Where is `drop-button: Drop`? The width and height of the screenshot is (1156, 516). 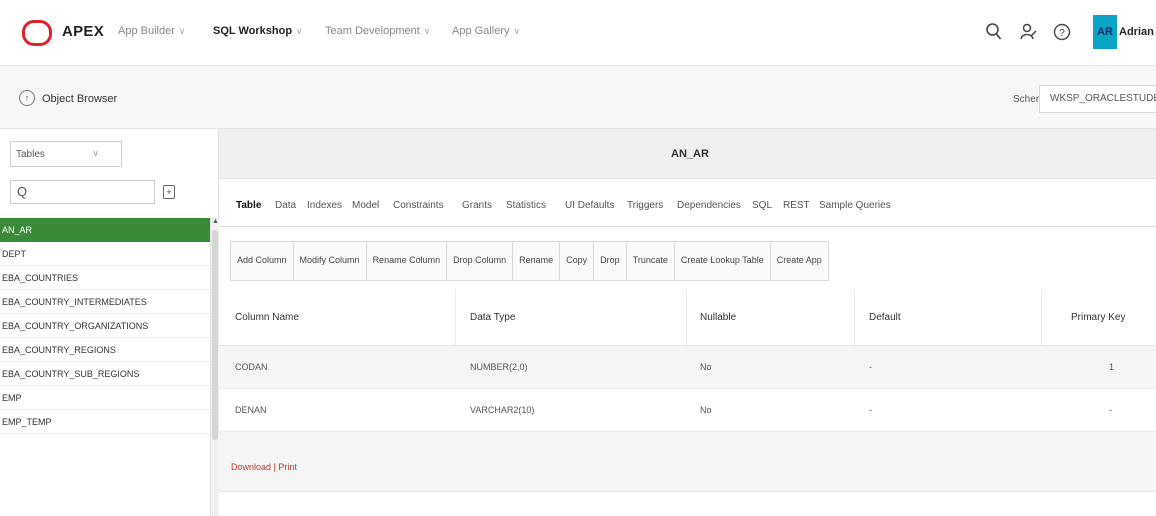 drop-button: Drop is located at coordinates (610, 261).